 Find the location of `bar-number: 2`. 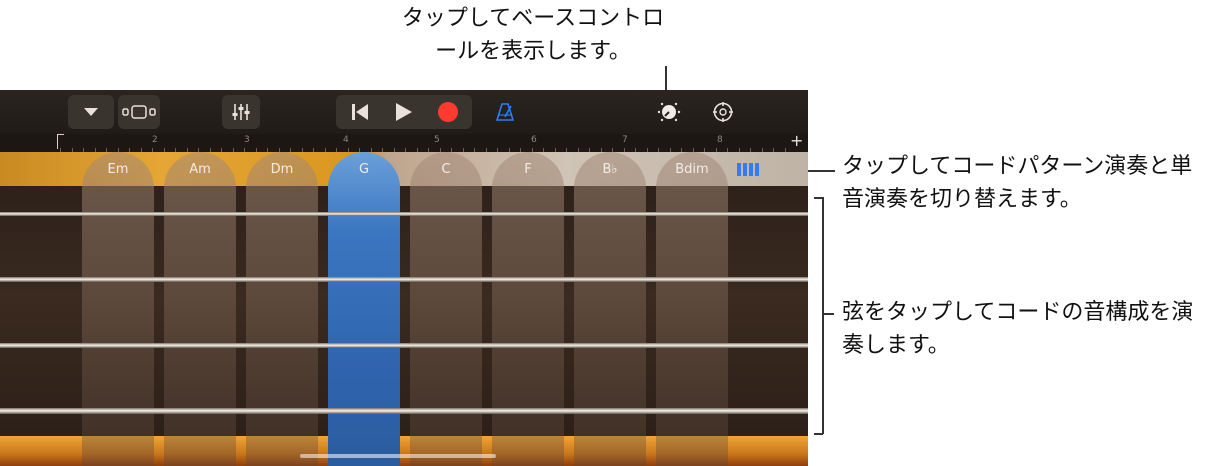

bar-number: 2 is located at coordinates (155, 140).